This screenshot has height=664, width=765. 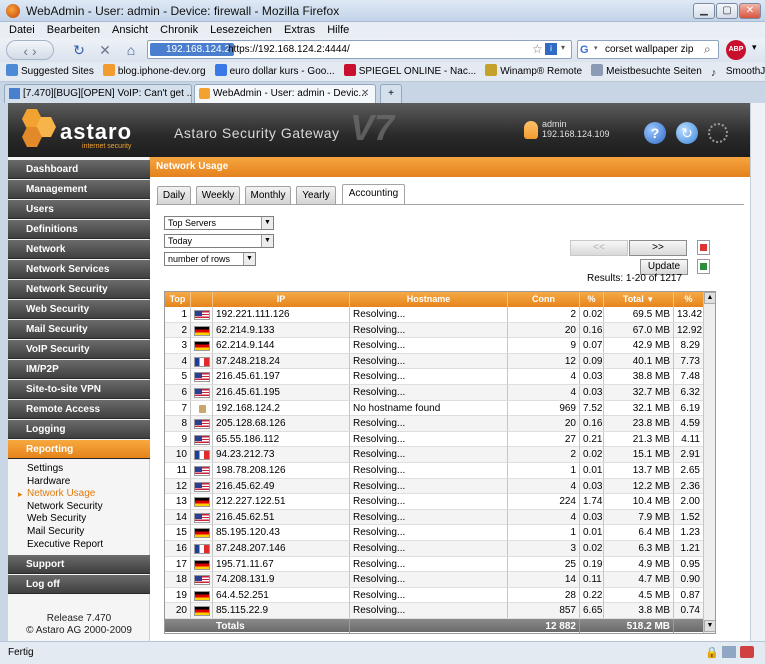 What do you see at coordinates (687, 133) in the screenshot?
I see `refresh-icon: ↻` at bounding box center [687, 133].